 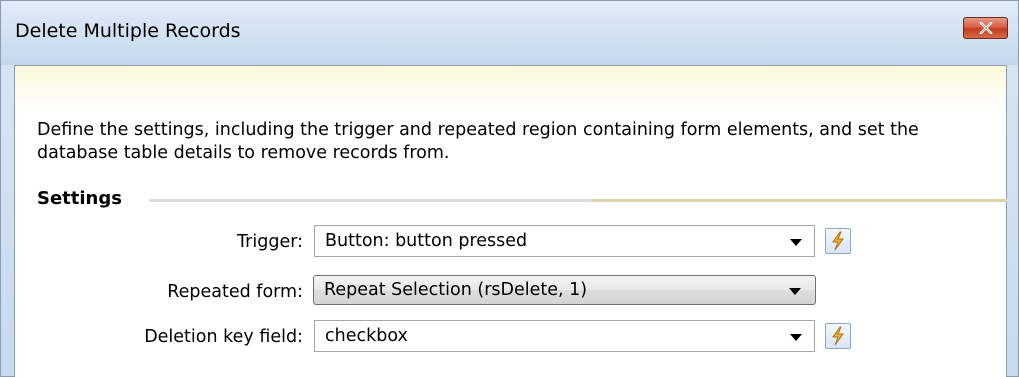 I want to click on trigger-label: Trigger:, so click(x=270, y=242).